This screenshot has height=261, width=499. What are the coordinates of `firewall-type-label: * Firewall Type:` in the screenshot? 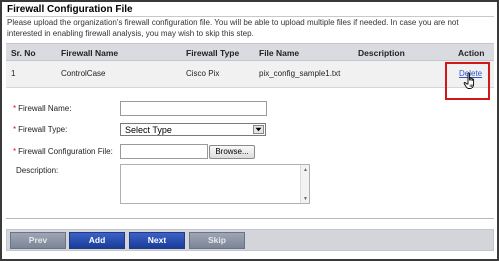 It's located at (40, 129).